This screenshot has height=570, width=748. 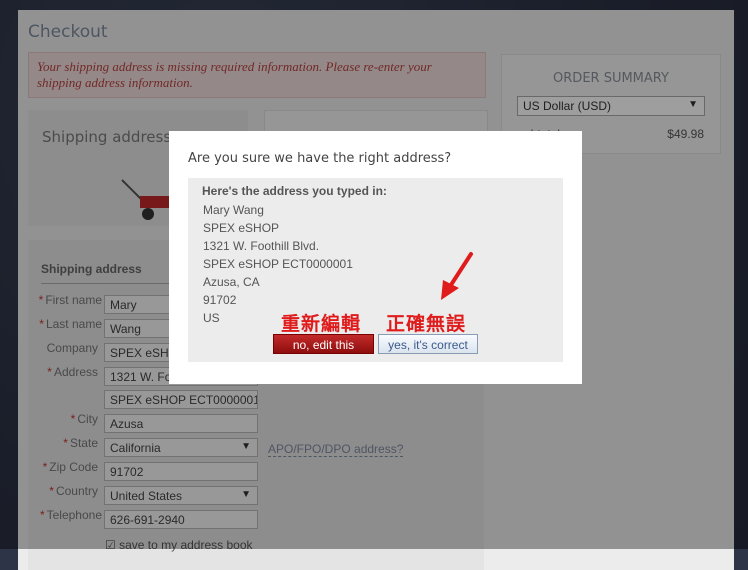 What do you see at coordinates (211, 318) in the screenshot?
I see `address-line: US` at bounding box center [211, 318].